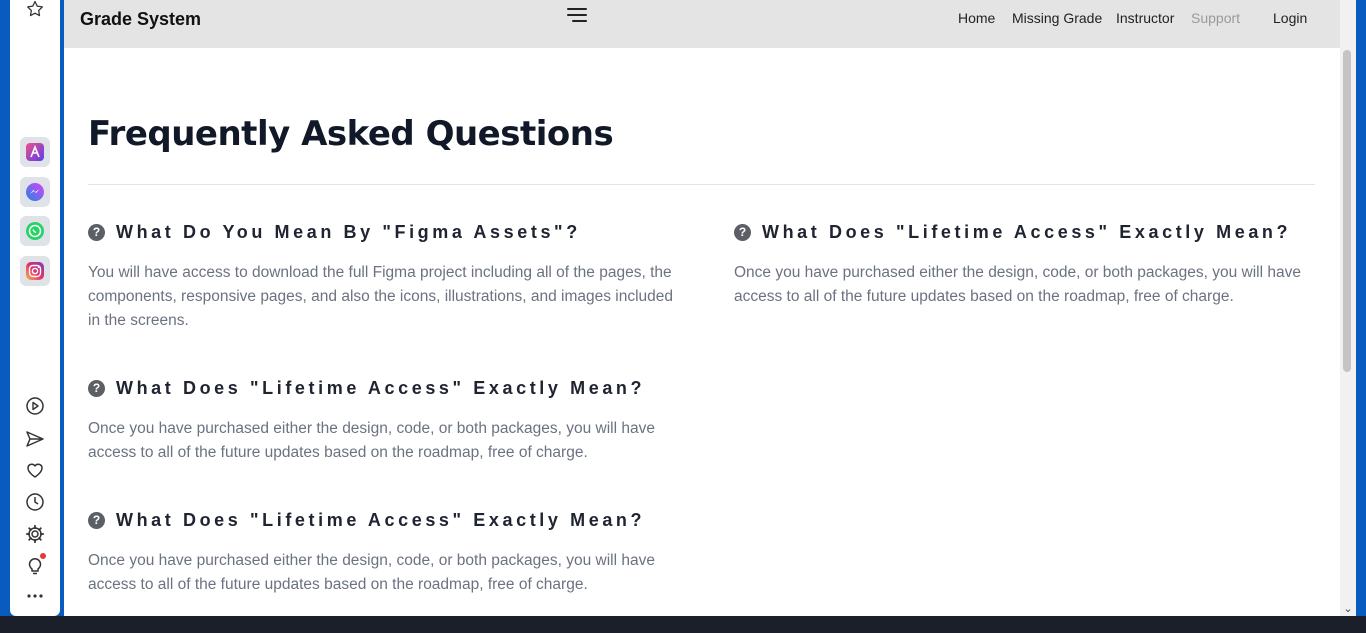 Image resolution: width=1366 pixels, height=633 pixels. What do you see at coordinates (35, 566) in the screenshot?
I see `lightbulb-icon` at bounding box center [35, 566].